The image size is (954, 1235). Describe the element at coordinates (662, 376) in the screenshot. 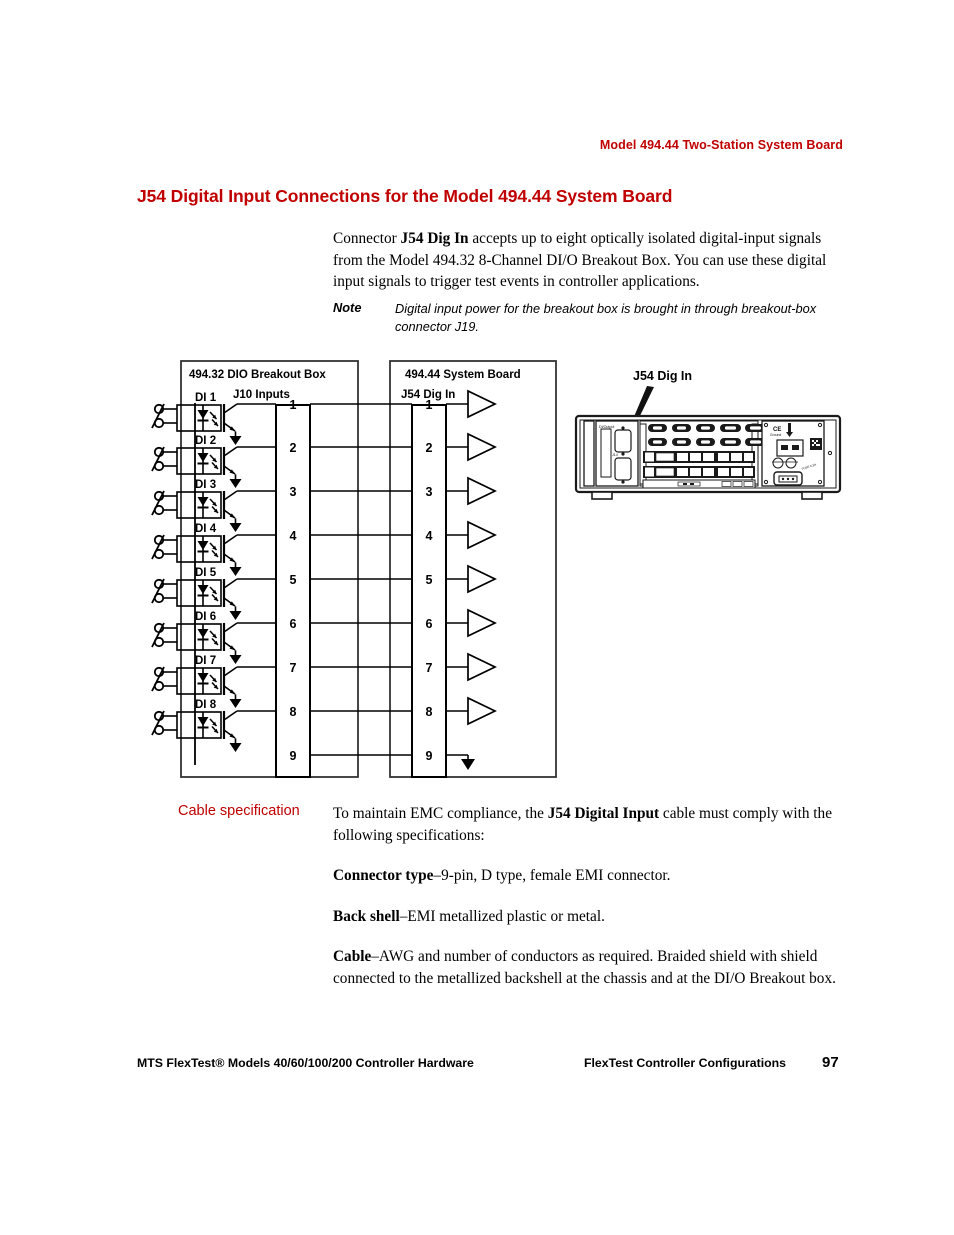

I see `callout-label: J54 Dig In` at that location.